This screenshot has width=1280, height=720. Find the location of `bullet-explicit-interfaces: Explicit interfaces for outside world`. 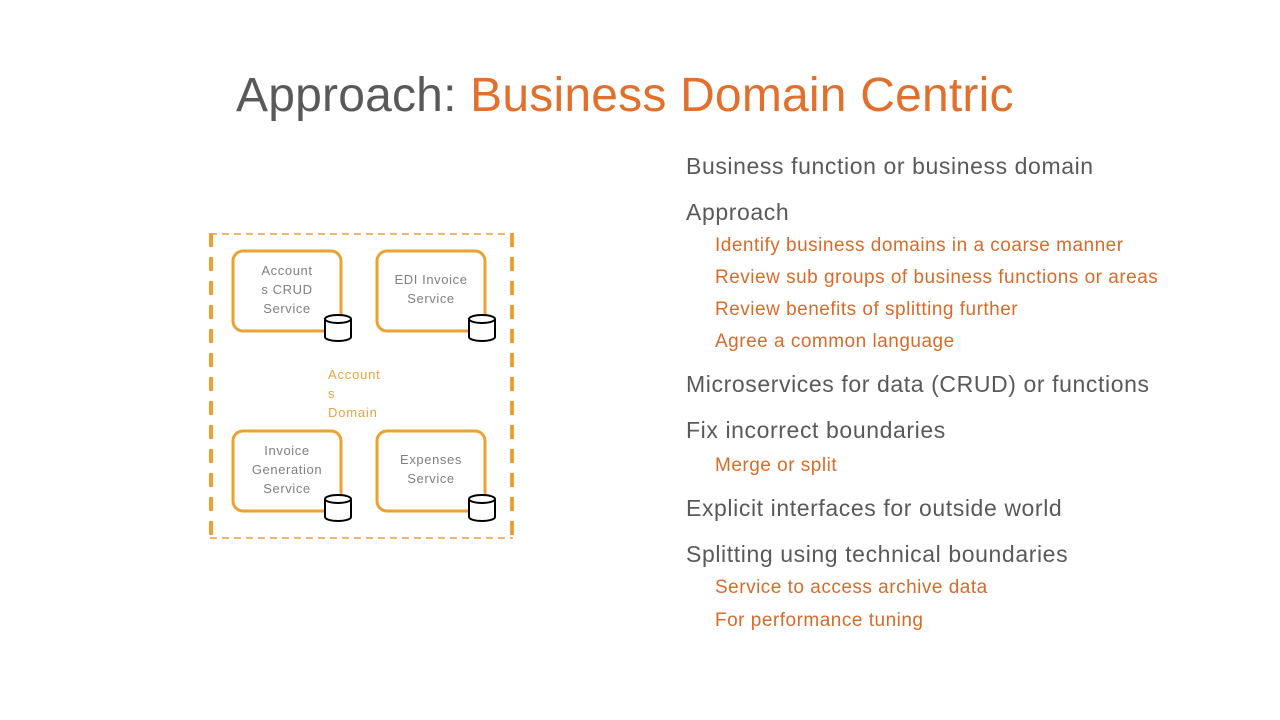

bullet-explicit-interfaces: Explicit interfaces for outside world is located at coordinates (874, 508).